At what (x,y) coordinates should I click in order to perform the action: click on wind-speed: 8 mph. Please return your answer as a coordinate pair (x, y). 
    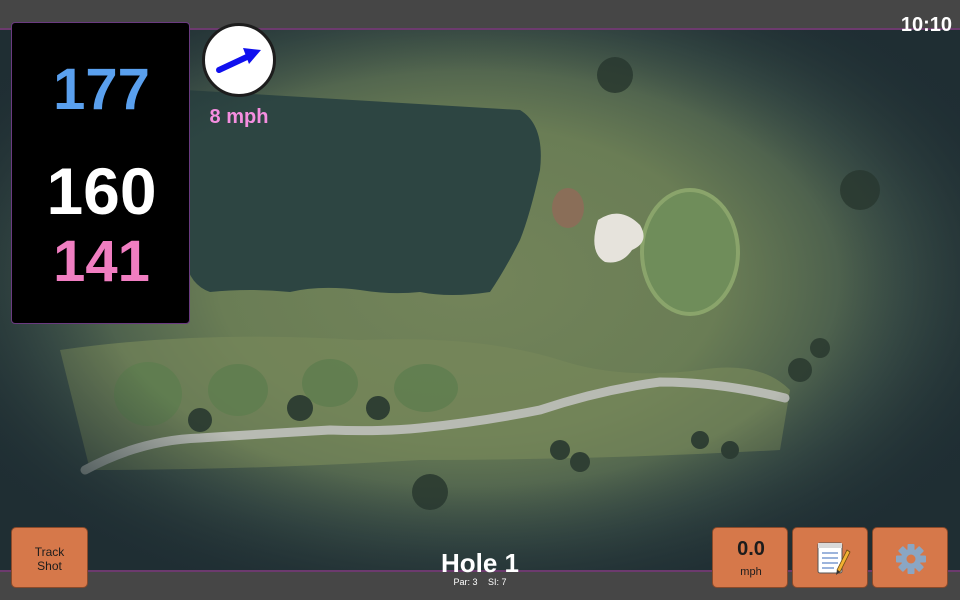
    Looking at the image, I should click on (239, 117).